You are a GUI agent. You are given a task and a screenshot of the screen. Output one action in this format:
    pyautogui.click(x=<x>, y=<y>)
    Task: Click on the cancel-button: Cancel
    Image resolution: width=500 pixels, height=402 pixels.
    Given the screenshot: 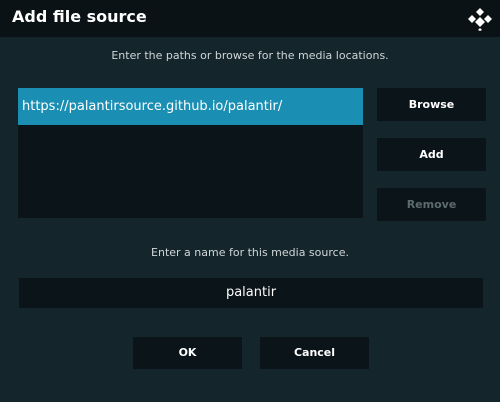 What is the action you would take?
    pyautogui.click(x=314, y=353)
    